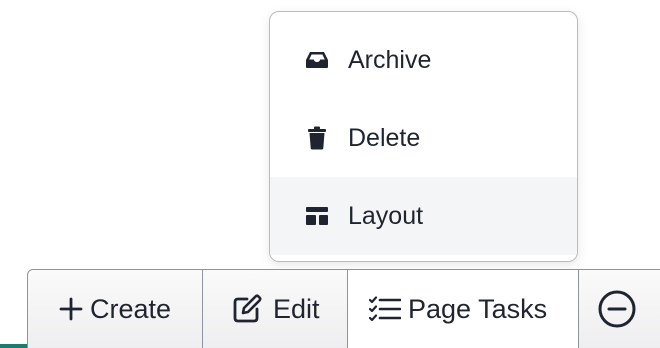 The image size is (660, 348). Describe the element at coordinates (384, 137) in the screenshot. I see `menu-item-label: Delete` at that location.